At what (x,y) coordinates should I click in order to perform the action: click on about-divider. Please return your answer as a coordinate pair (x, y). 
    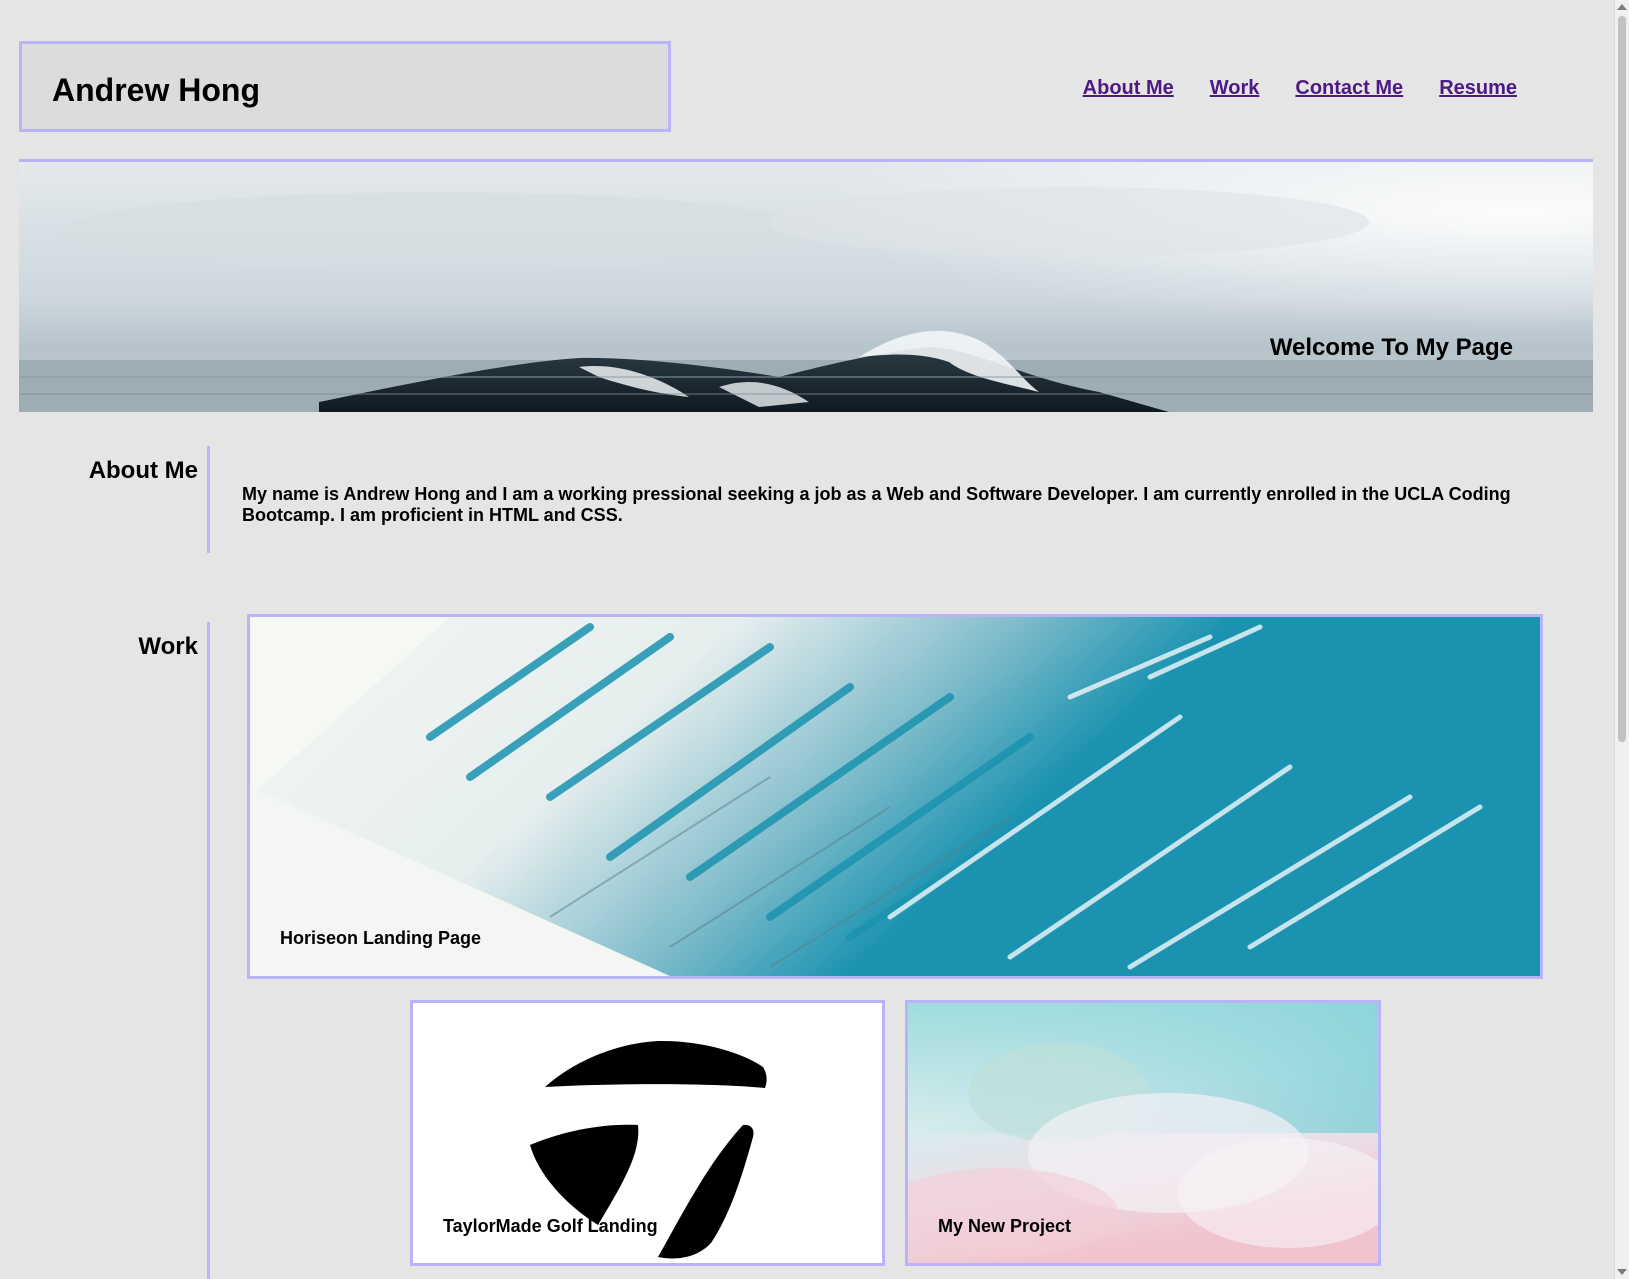
    Looking at the image, I should click on (208, 499).